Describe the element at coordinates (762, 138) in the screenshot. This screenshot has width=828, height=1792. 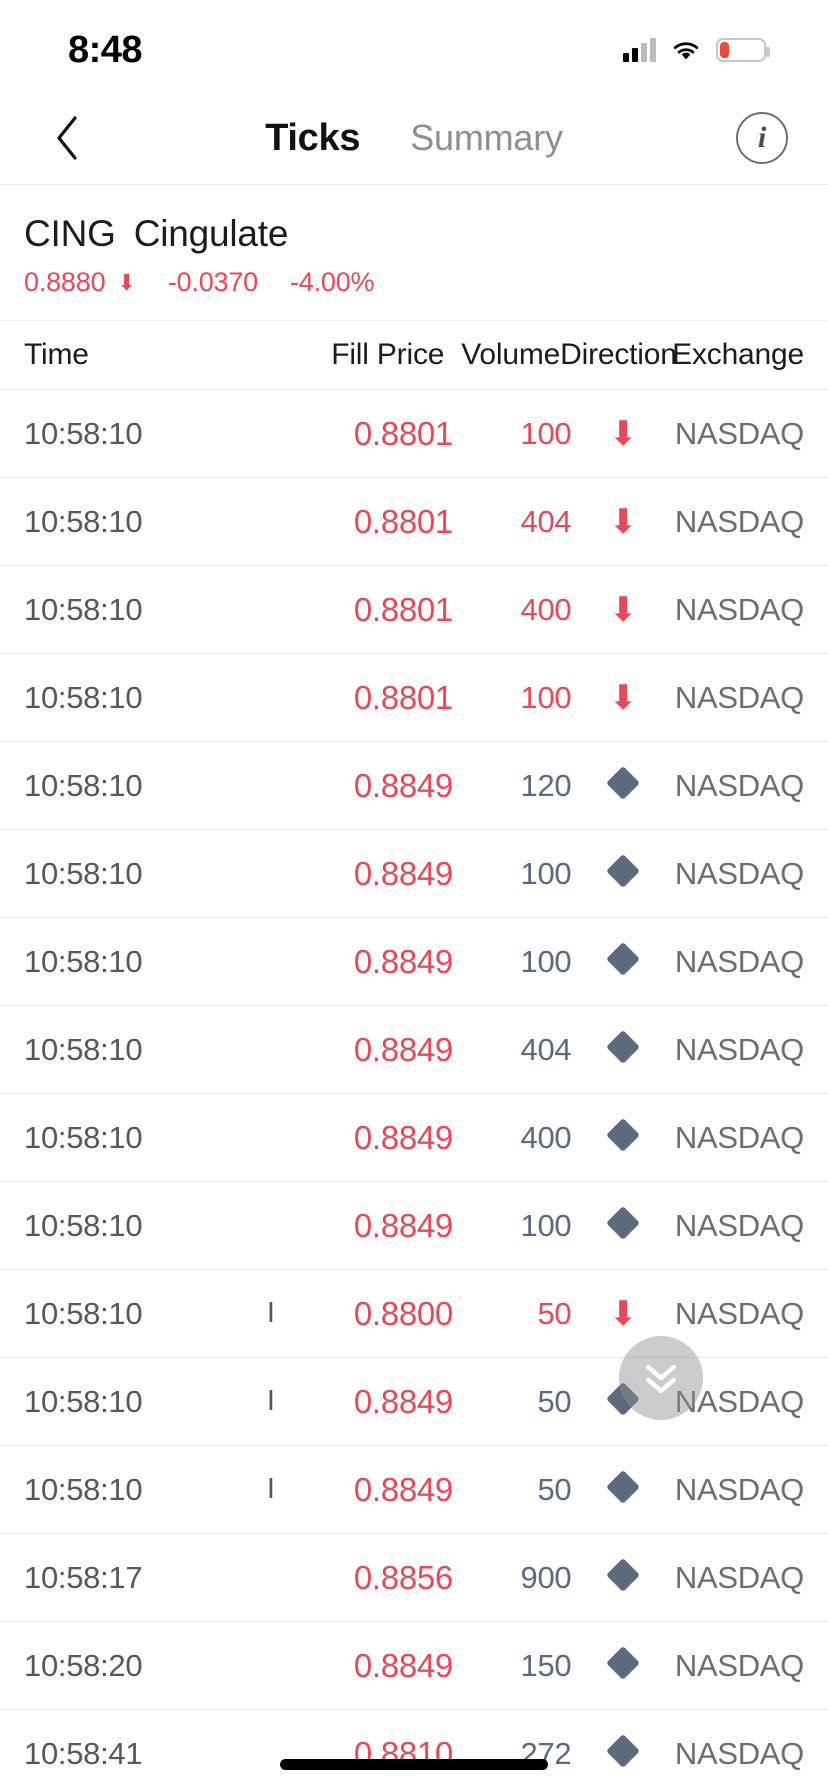
I see `info-circle-icon: i` at that location.